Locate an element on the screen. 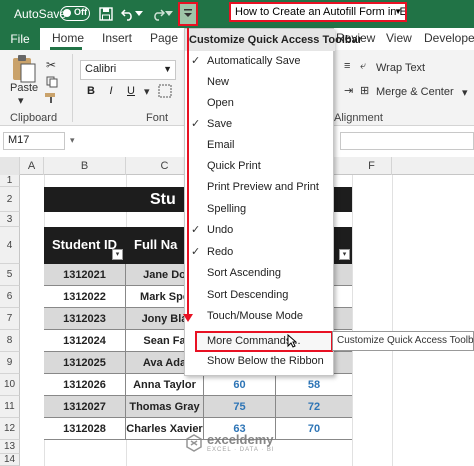 This screenshot has height=466, width=474. tab-insert: Insert is located at coordinates (117, 38).